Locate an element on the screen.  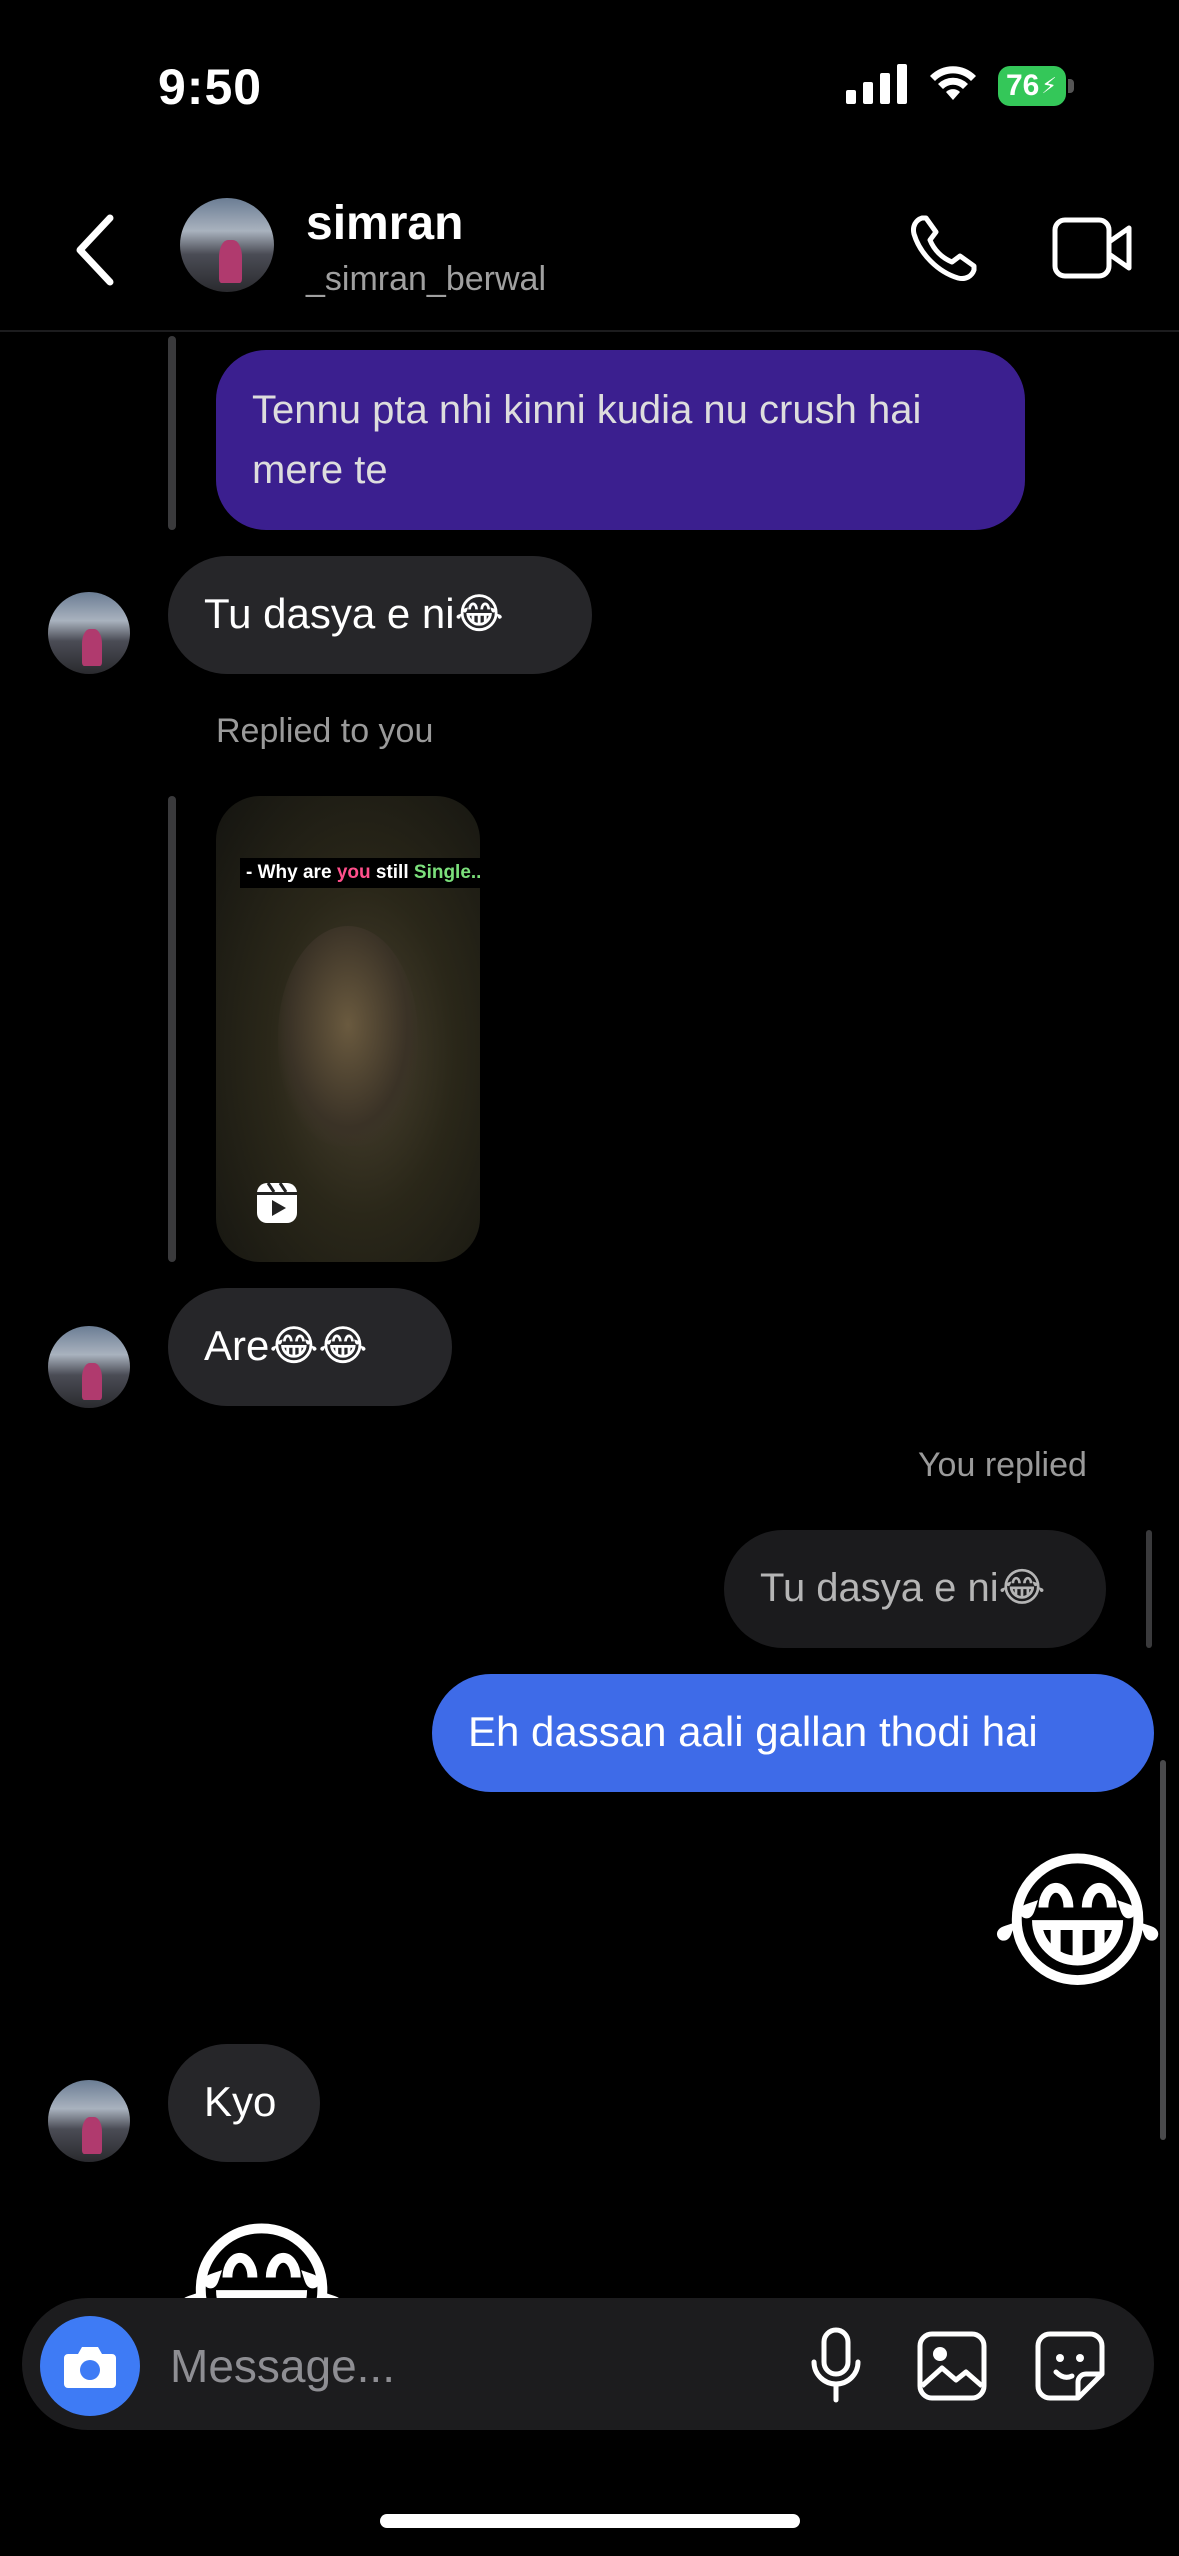
scrollbar is located at coordinates (1163, 1950).